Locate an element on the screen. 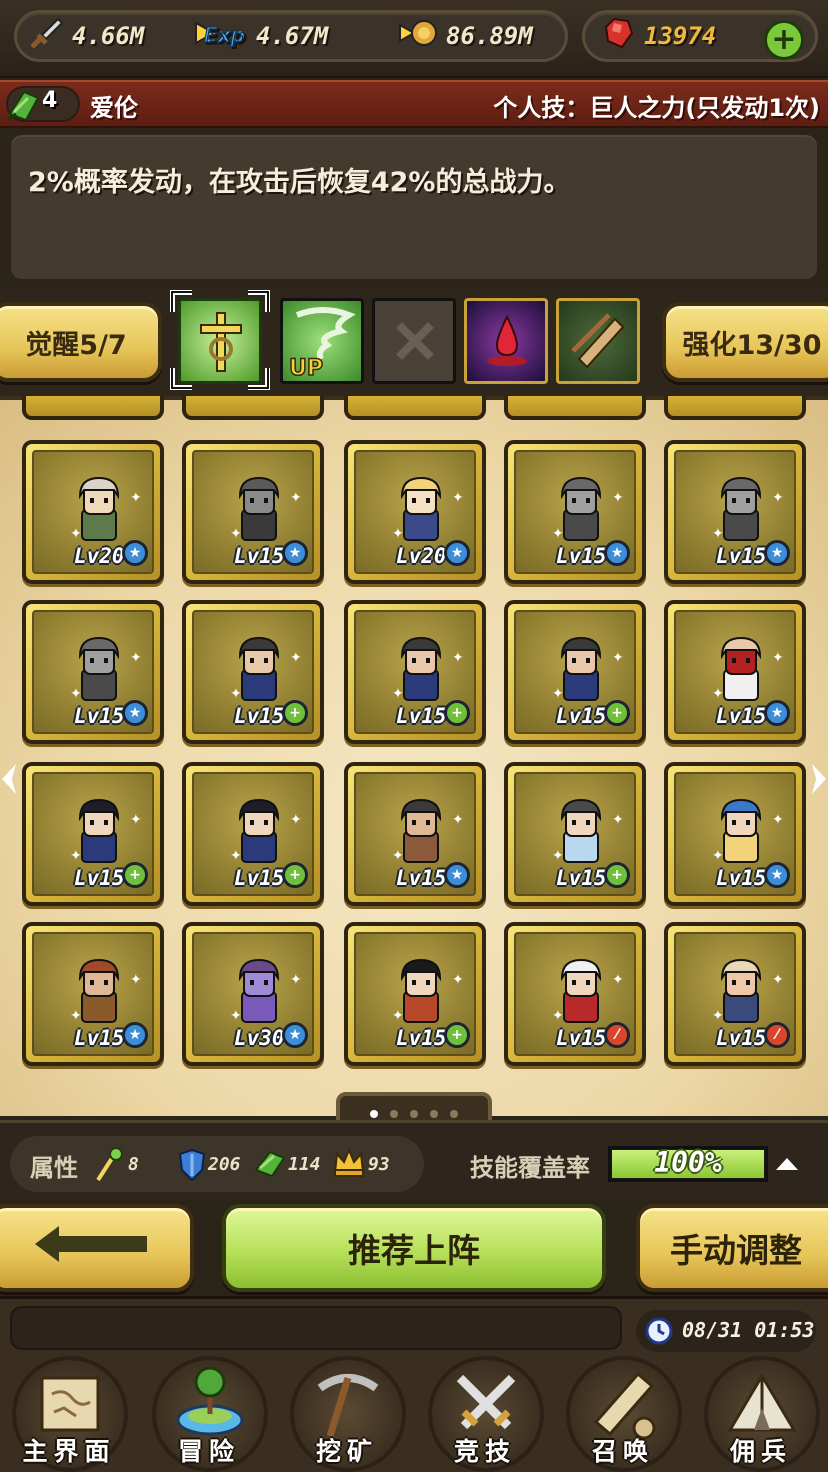 The image size is (828, 1472). nav-item: 主界面 is located at coordinates (69, 1411).